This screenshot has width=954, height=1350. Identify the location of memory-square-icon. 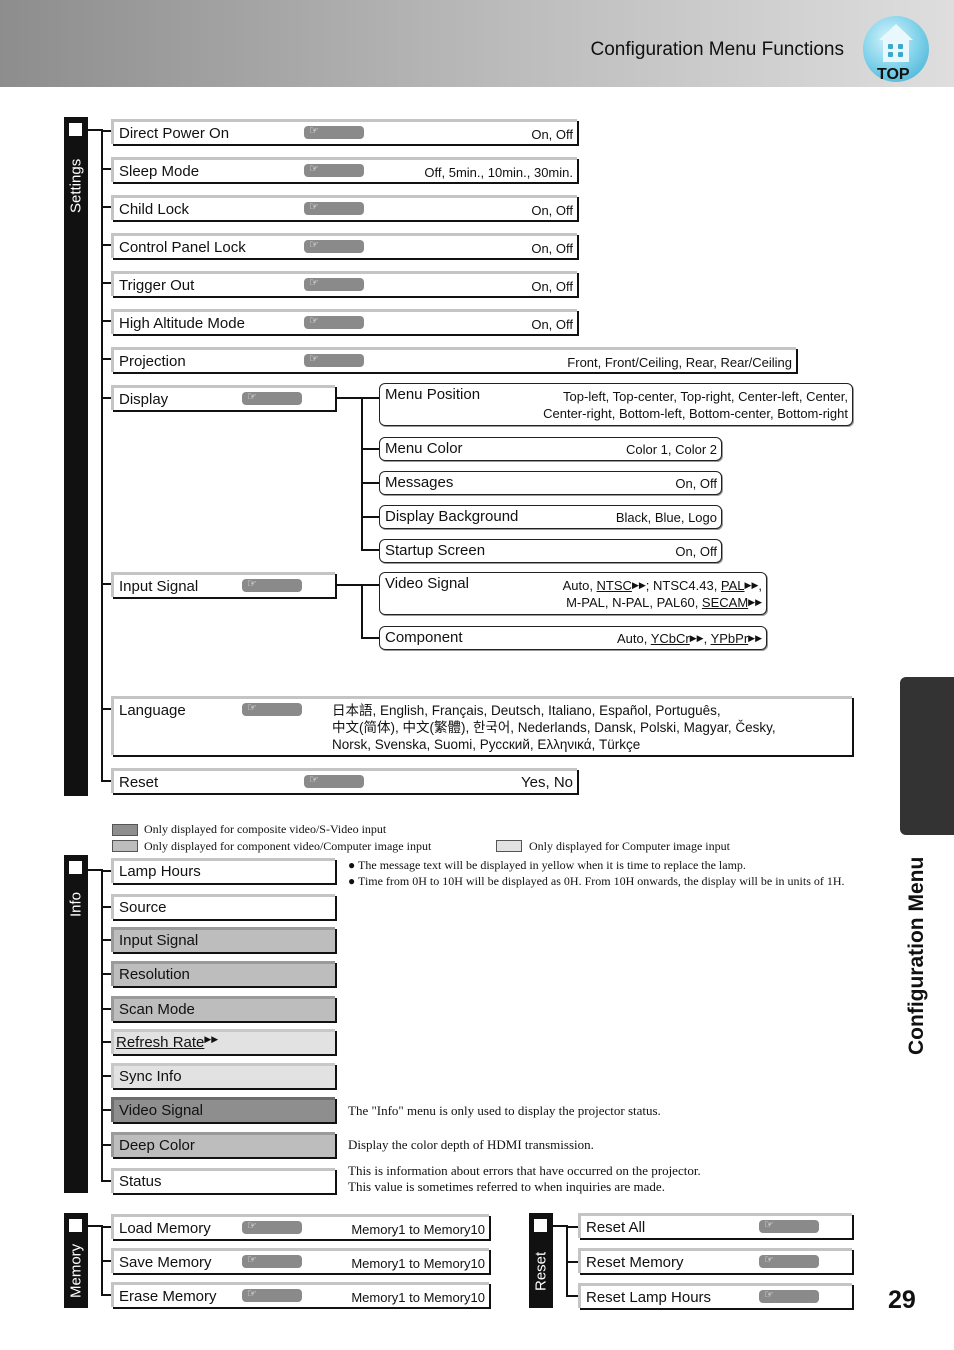
(75, 1225).